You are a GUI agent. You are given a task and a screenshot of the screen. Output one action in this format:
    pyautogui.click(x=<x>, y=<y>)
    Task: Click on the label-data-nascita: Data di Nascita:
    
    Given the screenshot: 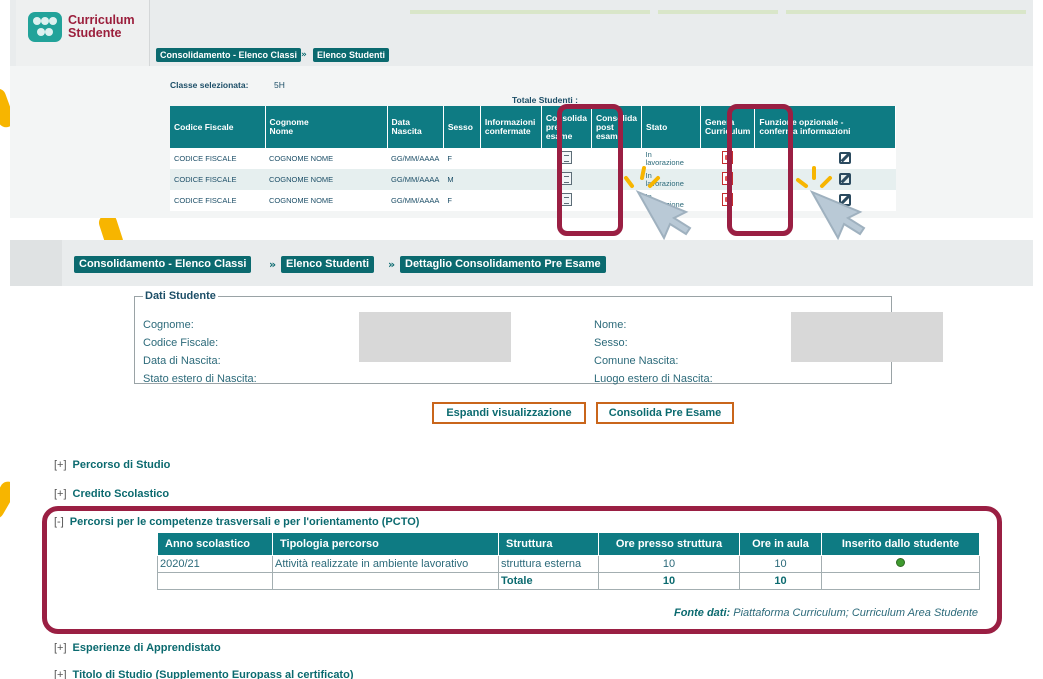 What is the action you would take?
    pyautogui.click(x=182, y=361)
    